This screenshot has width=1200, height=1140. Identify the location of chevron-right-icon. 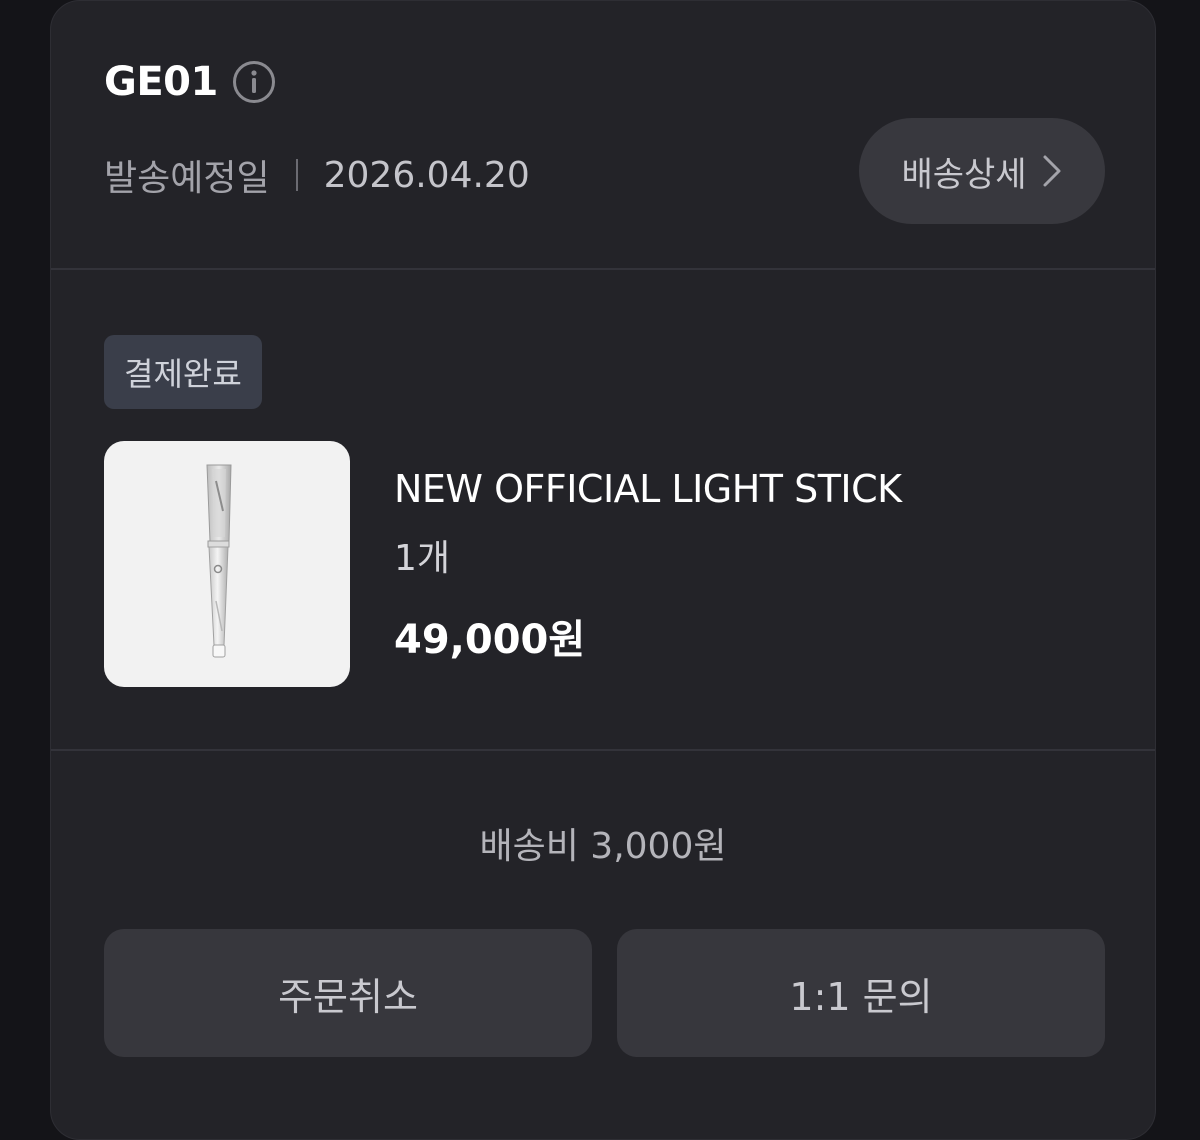
(1052, 171).